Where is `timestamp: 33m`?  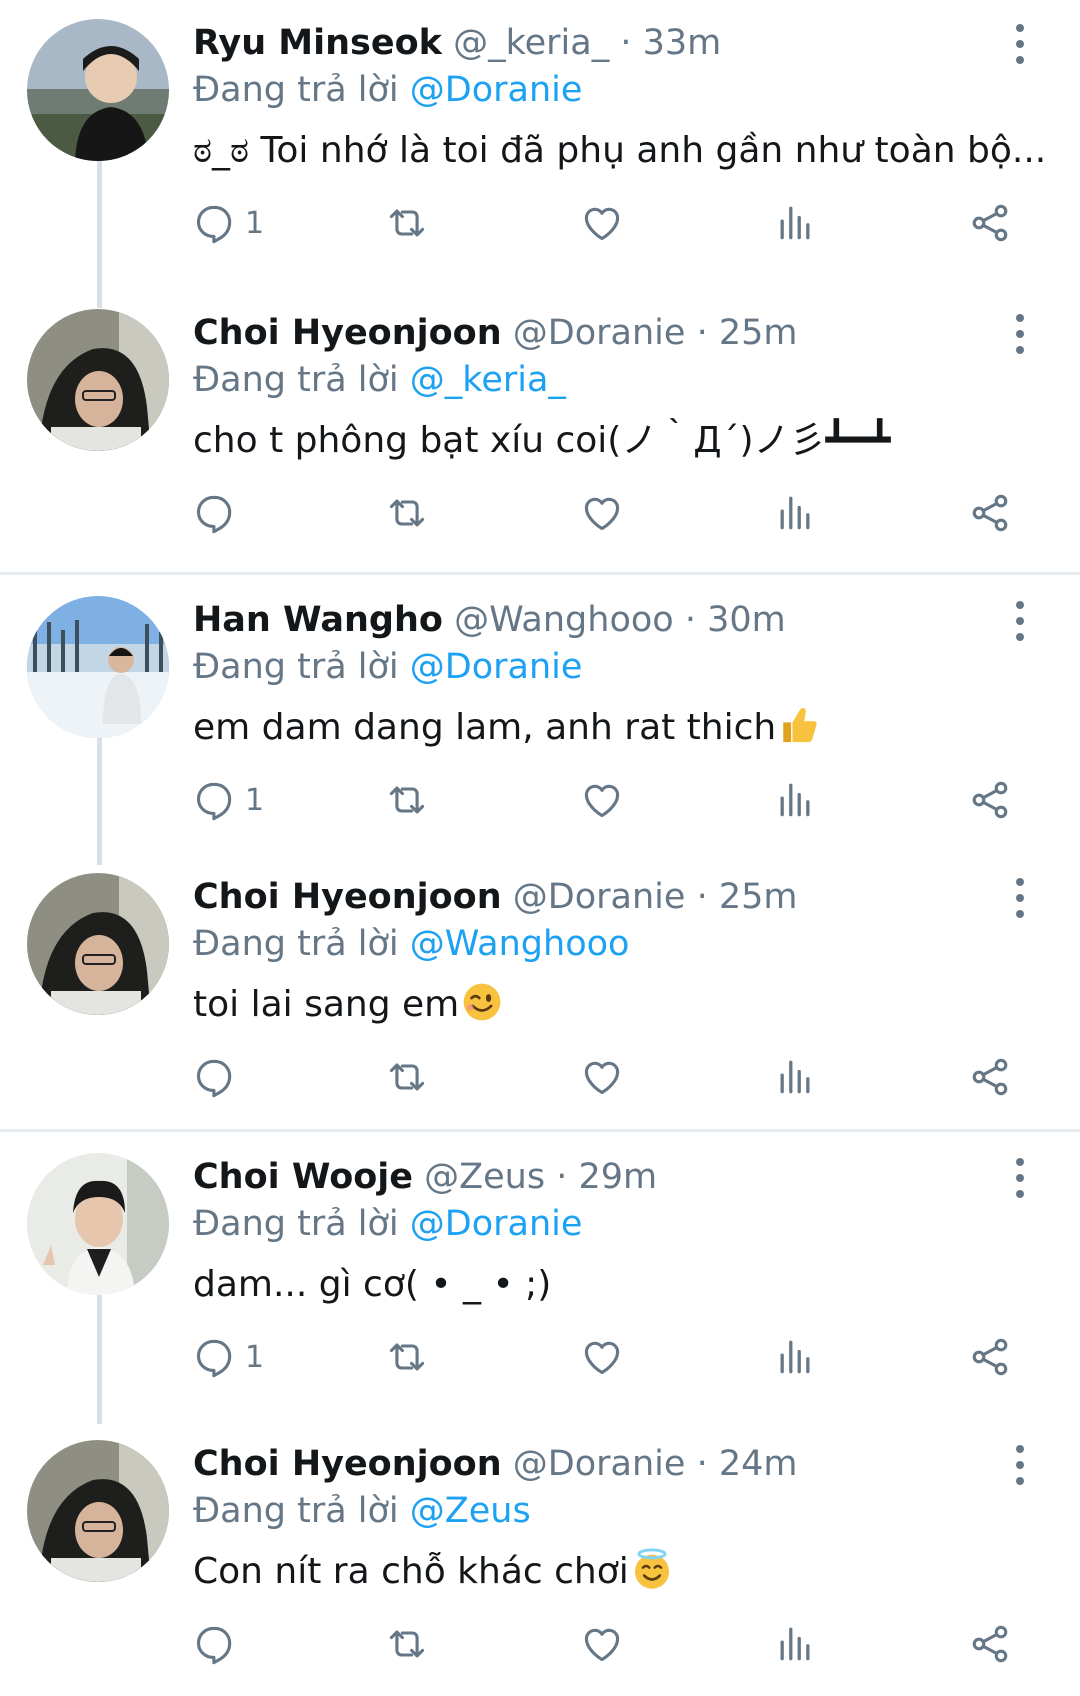
timestamp: 33m is located at coordinates (682, 43).